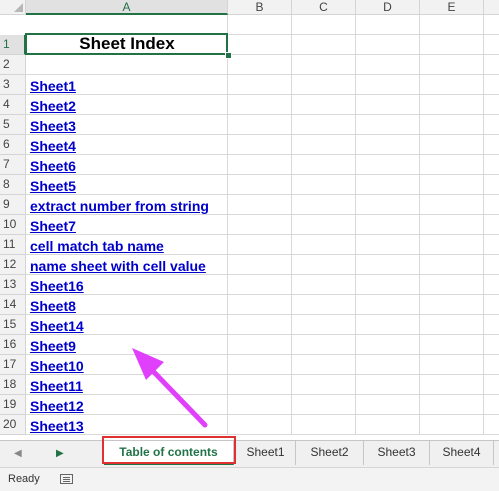 The height and width of the screenshot is (491, 499). I want to click on column-header-d: D, so click(388, 7).